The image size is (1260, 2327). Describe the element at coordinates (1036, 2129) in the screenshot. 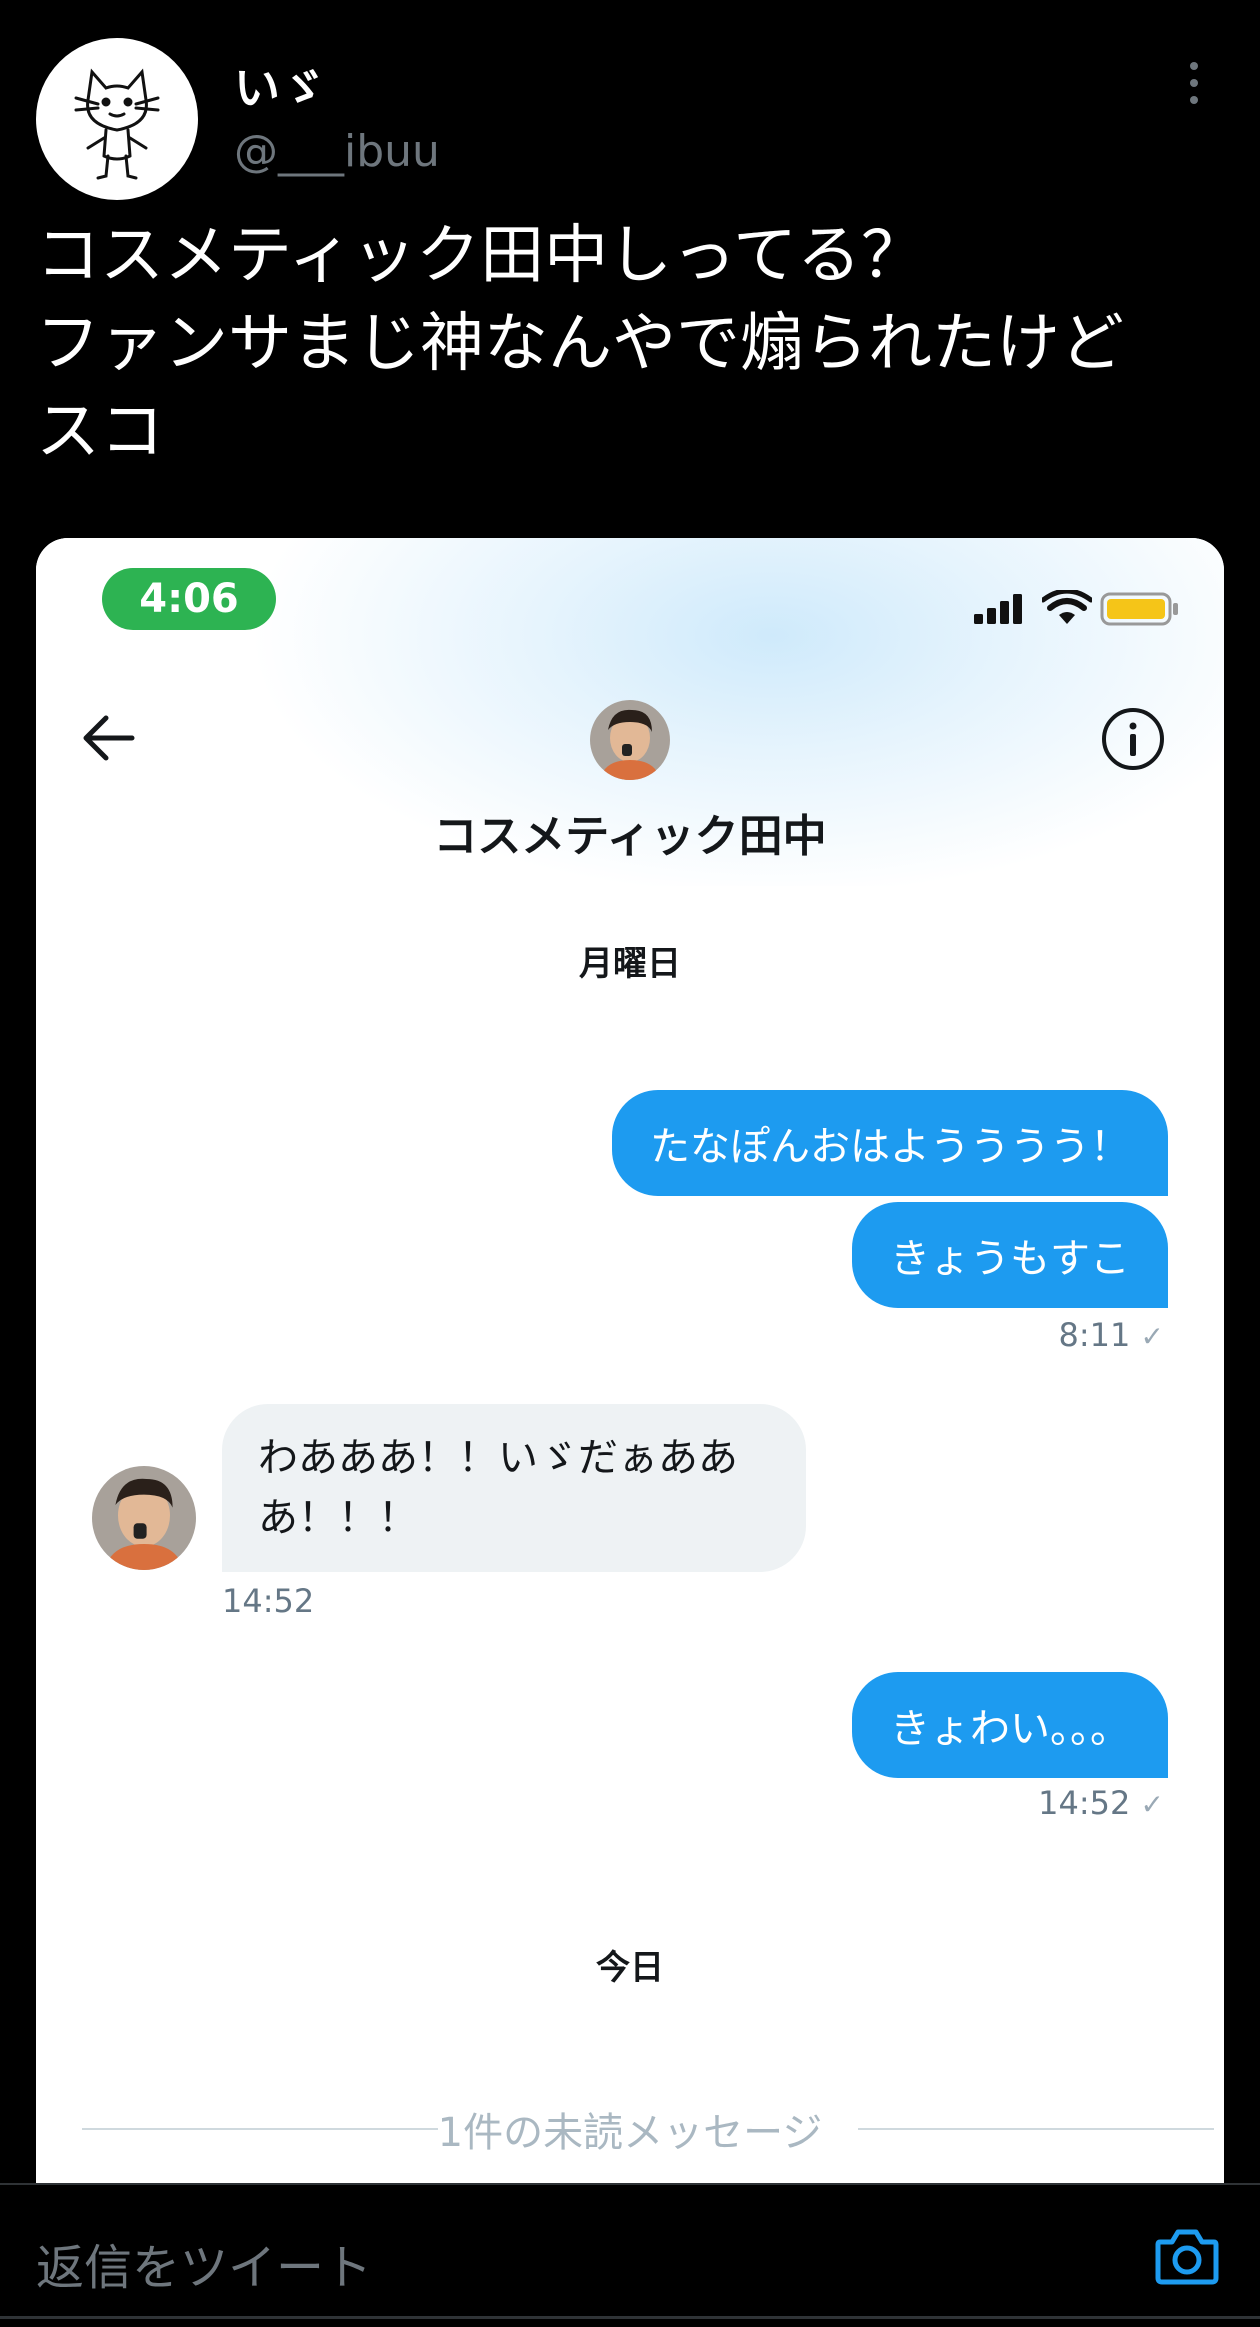

I see `unread-divider-line` at that location.